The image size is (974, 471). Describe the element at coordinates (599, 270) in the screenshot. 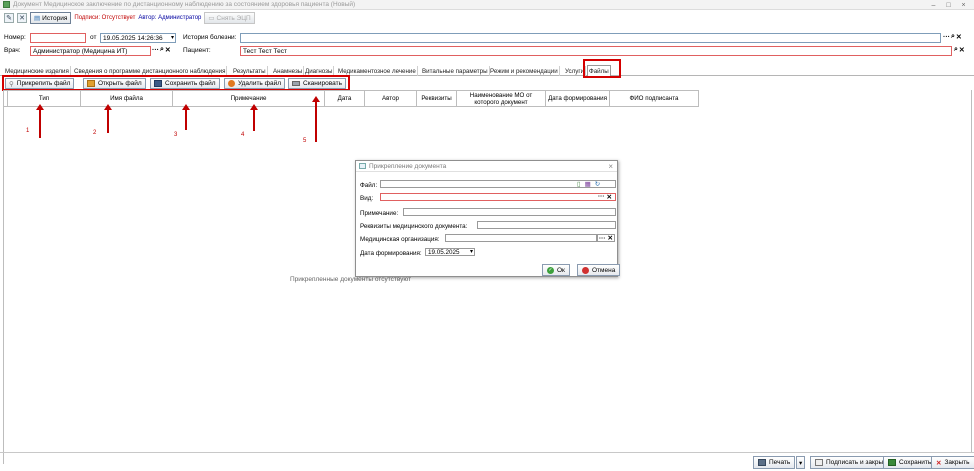

I see `cancel-button: Отмена` at that location.